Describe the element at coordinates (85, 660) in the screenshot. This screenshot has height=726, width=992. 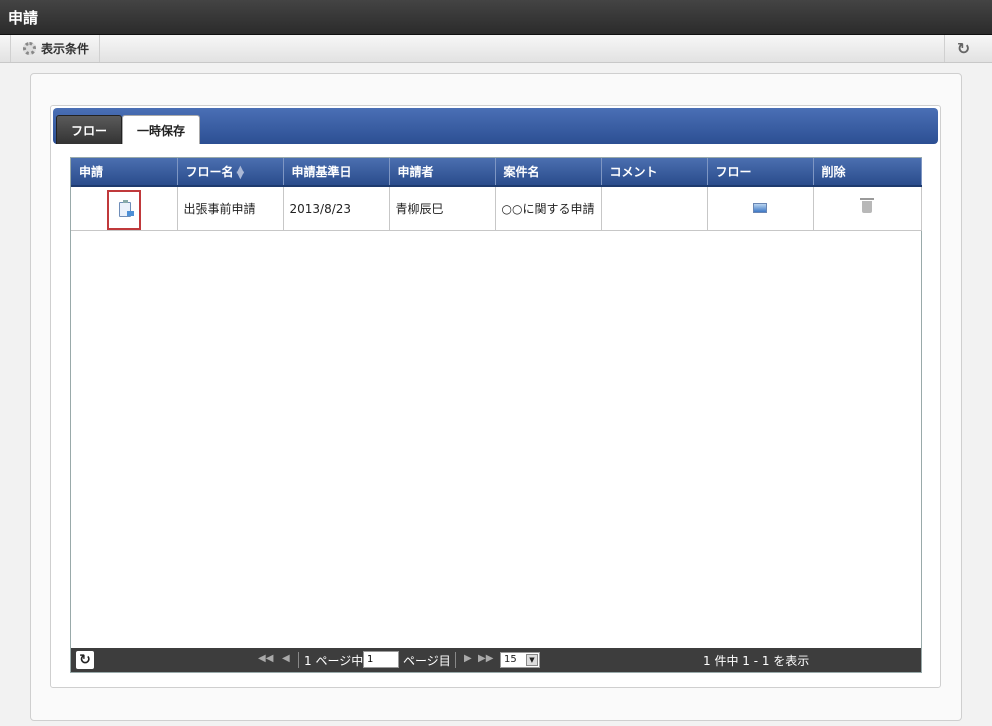
I see `pager-refresh-icon: ↻` at that location.